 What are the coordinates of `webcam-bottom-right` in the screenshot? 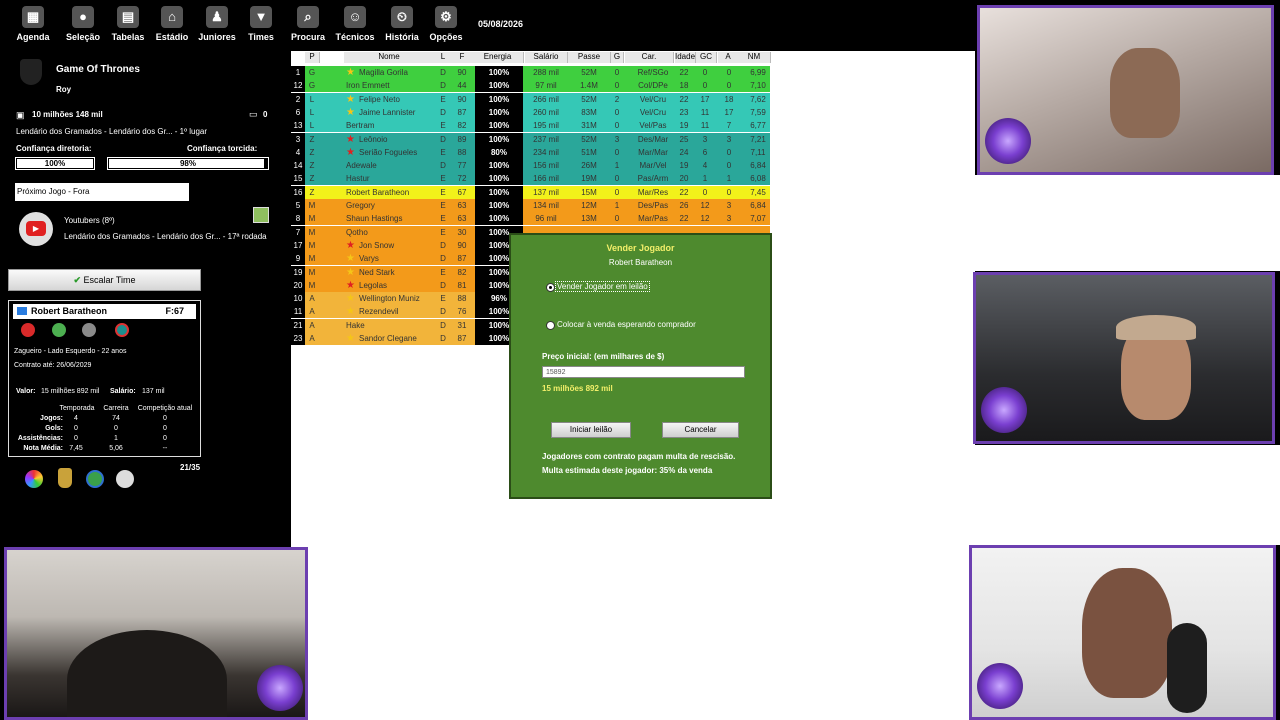 It's located at (1122, 632).